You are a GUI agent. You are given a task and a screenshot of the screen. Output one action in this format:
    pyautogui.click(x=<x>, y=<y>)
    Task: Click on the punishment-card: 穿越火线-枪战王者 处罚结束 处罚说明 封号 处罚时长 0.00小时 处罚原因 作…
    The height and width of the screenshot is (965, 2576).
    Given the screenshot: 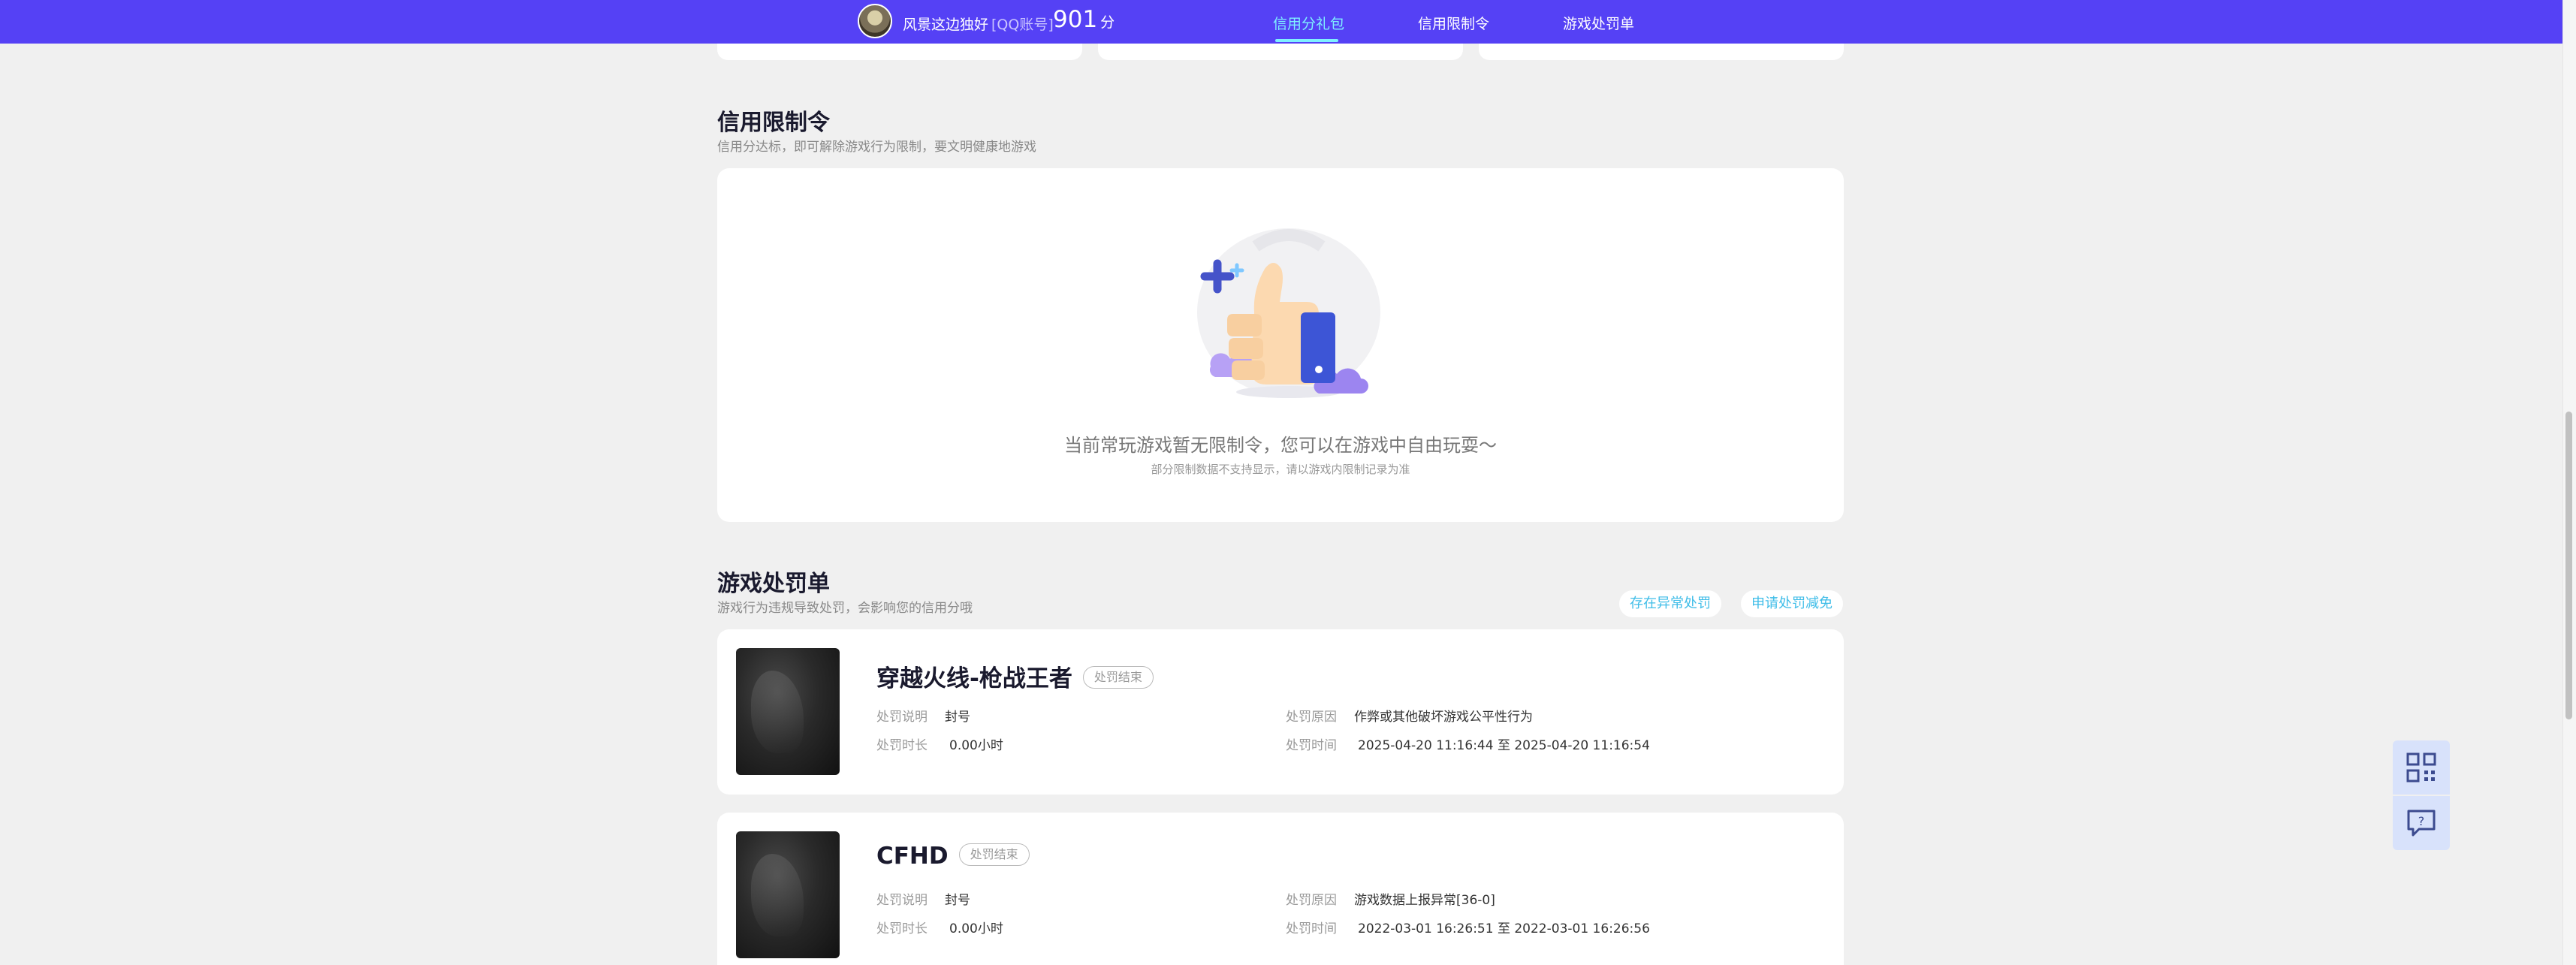 What is the action you would take?
    pyautogui.click(x=1280, y=712)
    